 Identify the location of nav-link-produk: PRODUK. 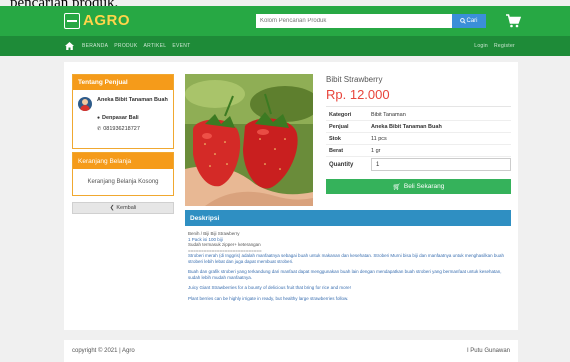
(125, 46).